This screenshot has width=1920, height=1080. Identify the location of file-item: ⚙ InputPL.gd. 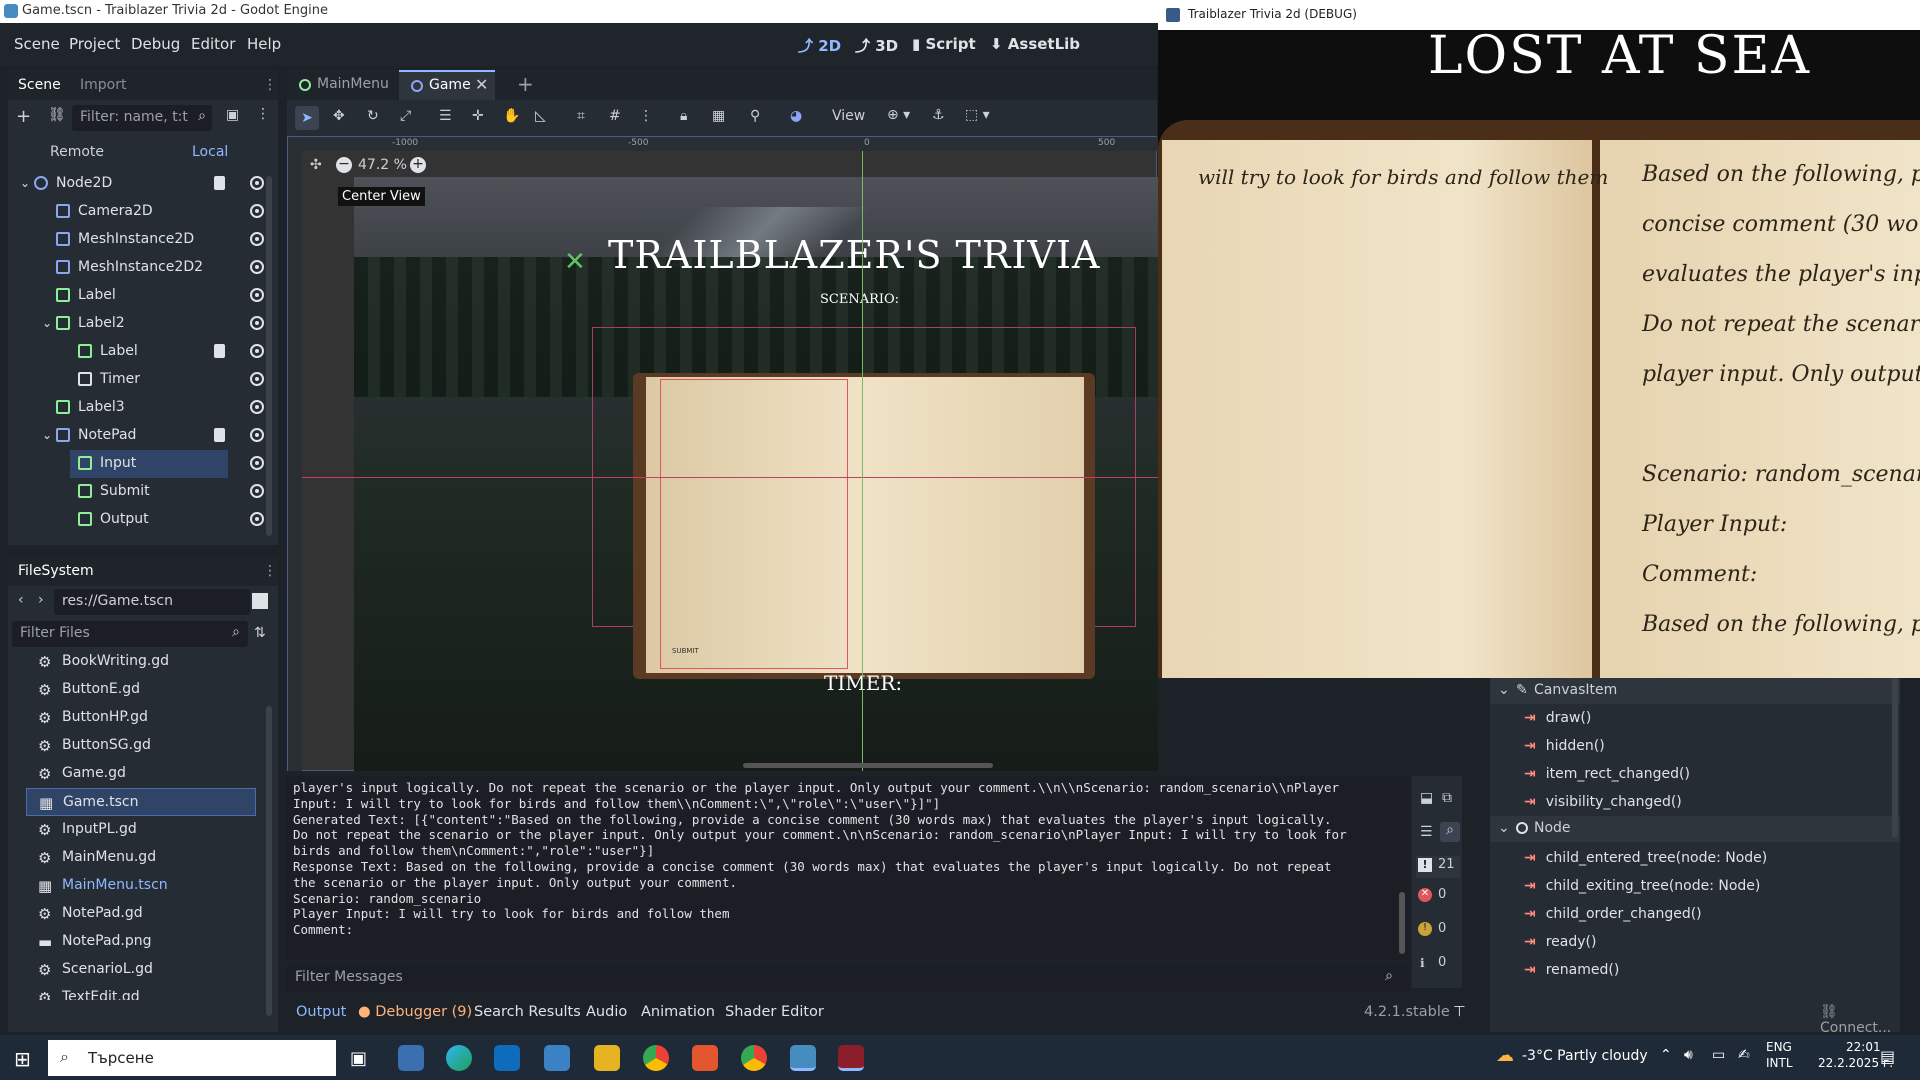
(141, 830).